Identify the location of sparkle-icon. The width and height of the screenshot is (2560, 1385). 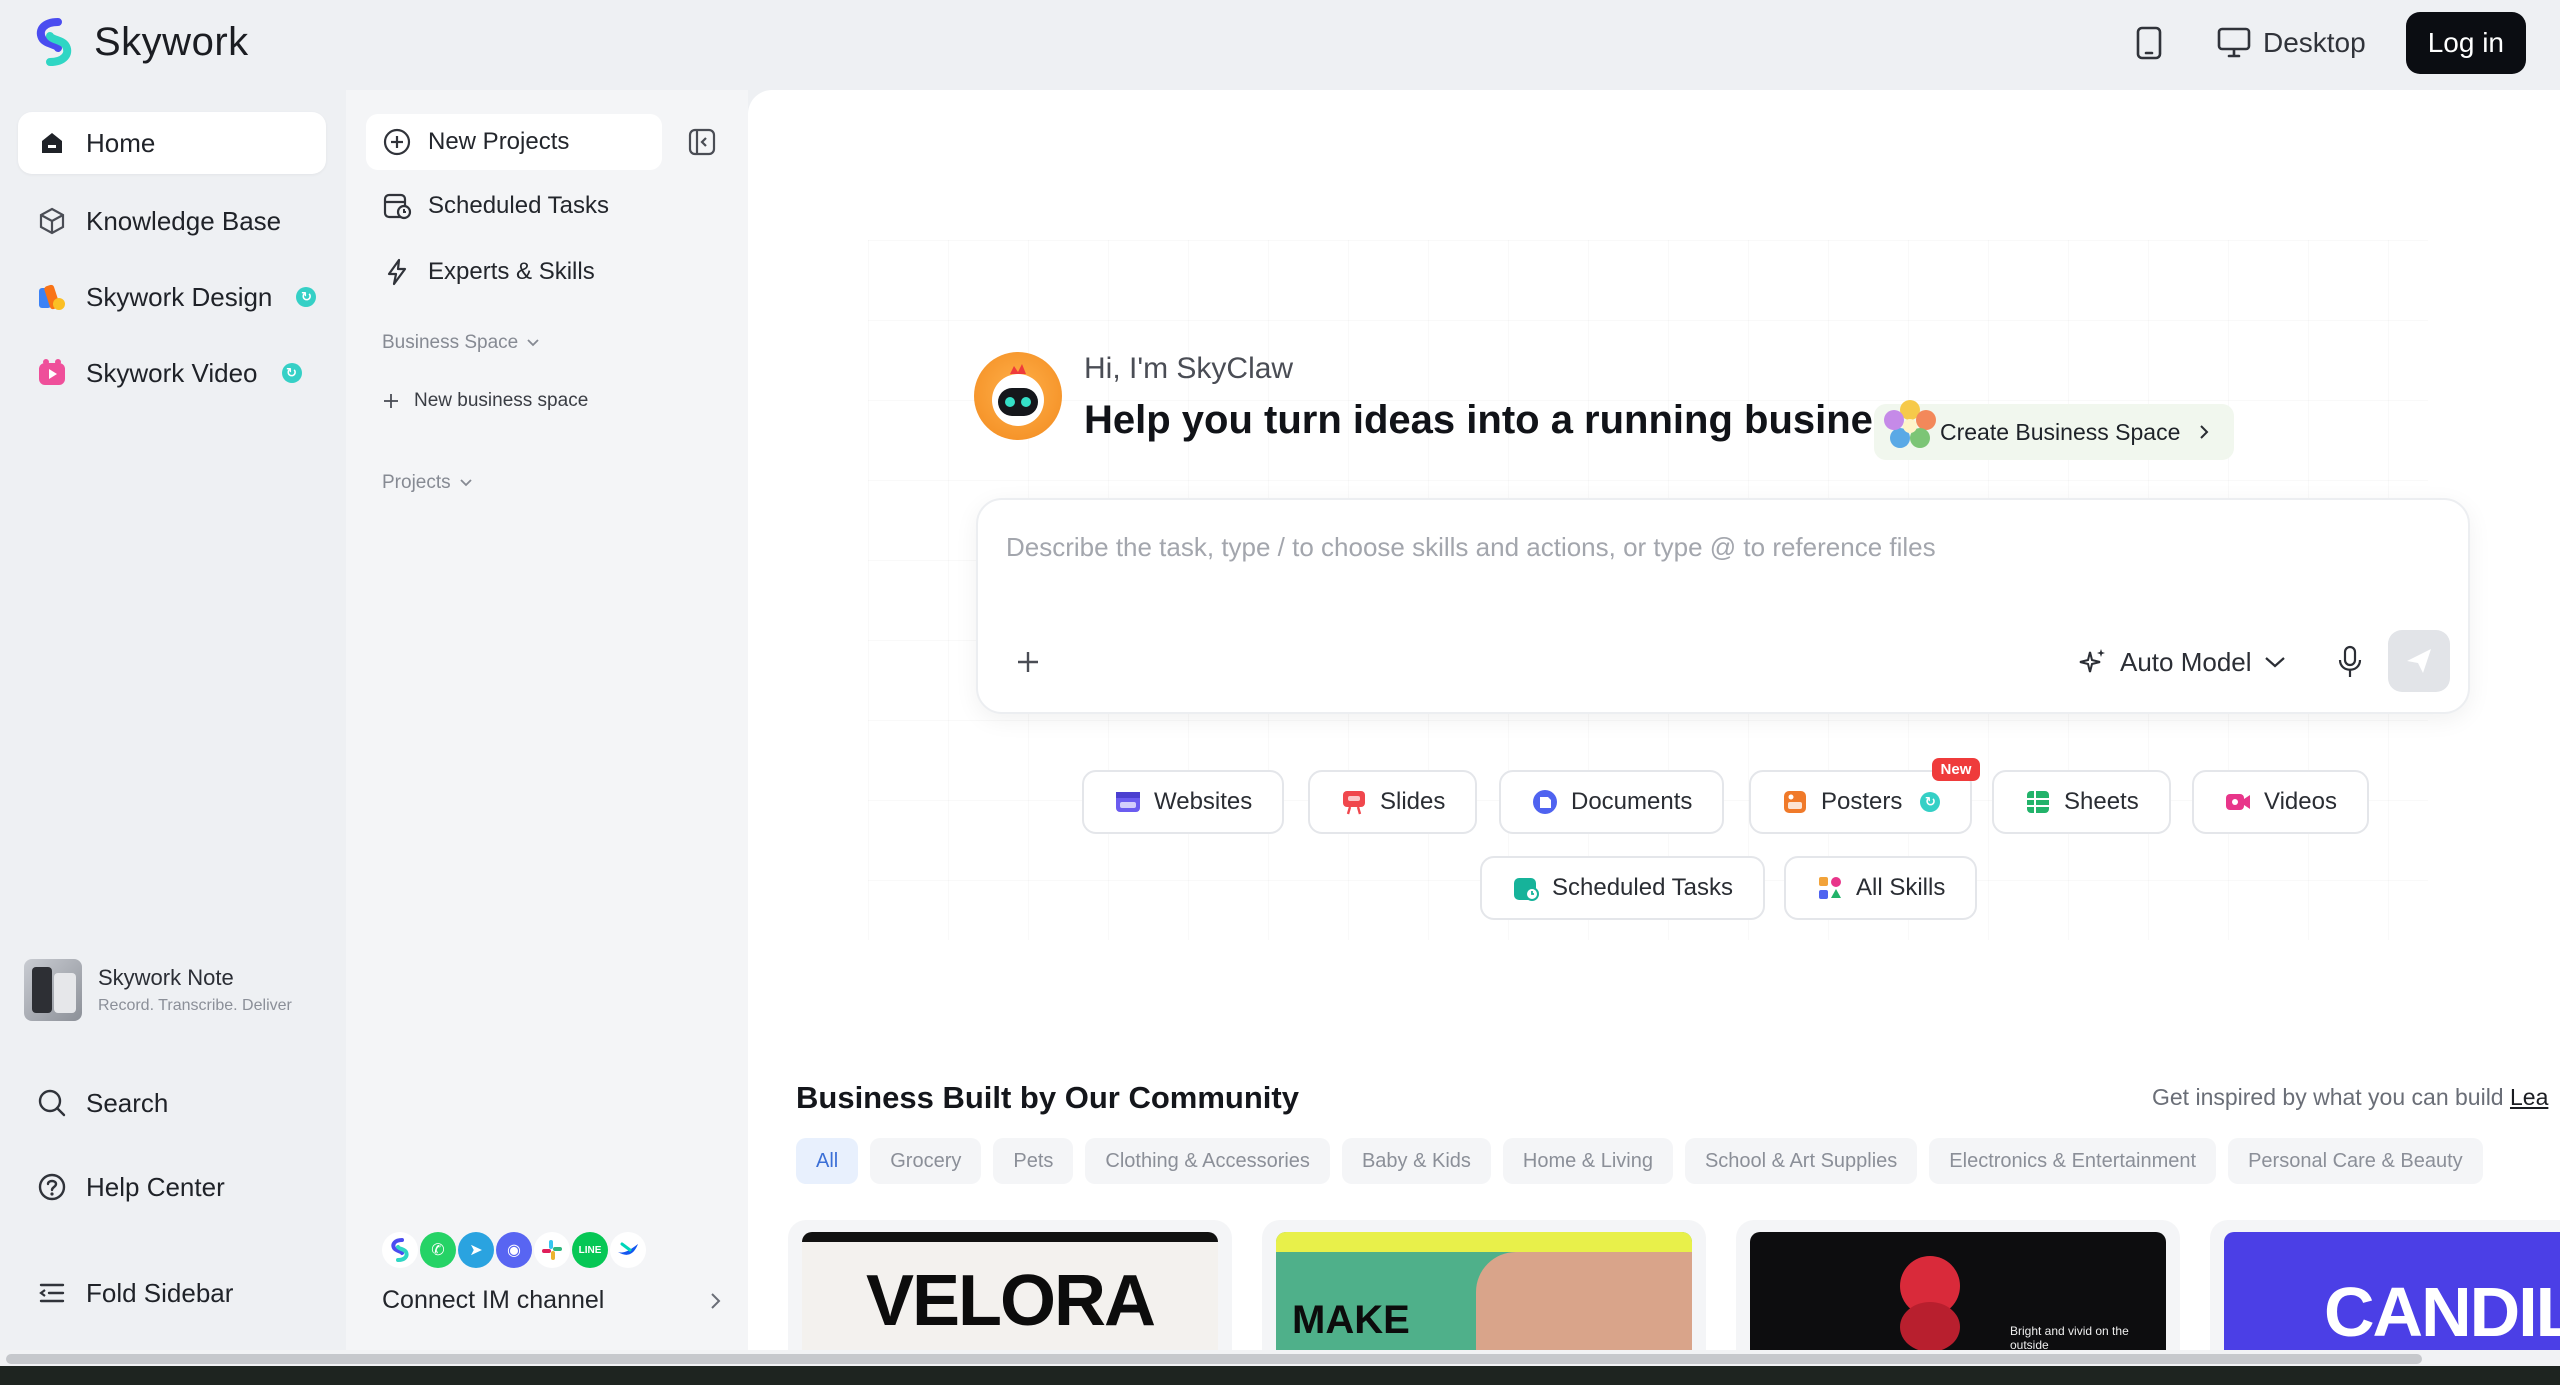
(2092, 661).